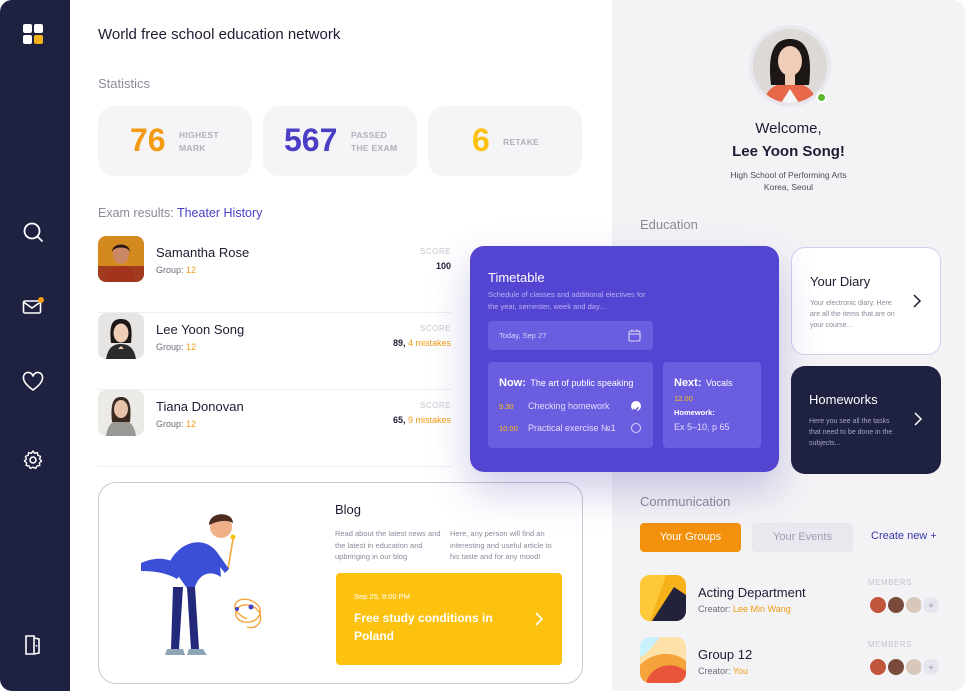 This screenshot has width=965, height=691. What do you see at coordinates (788, 151) in the screenshot?
I see `user-name: Lee Yoon Song!` at bounding box center [788, 151].